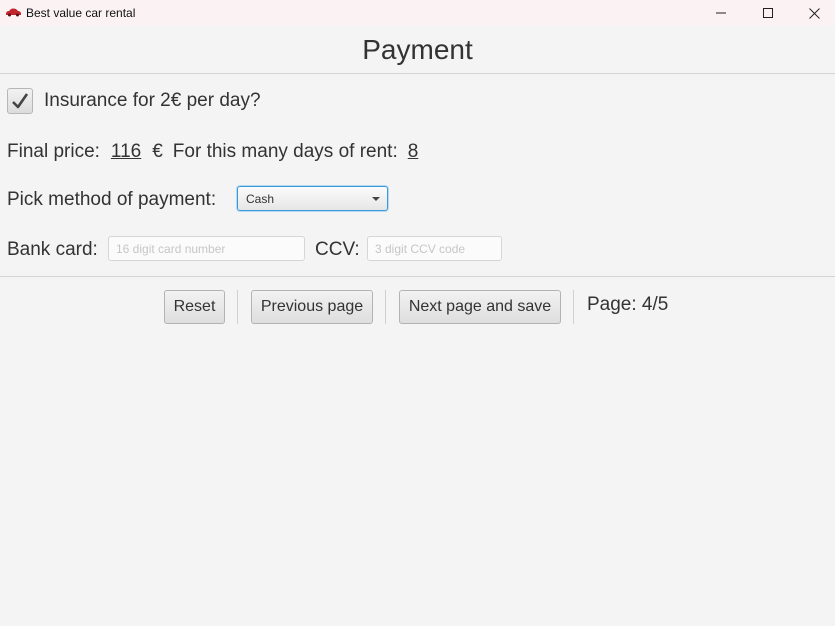 This screenshot has height=626, width=835. I want to click on payment-row: Pick method of payment:, so click(111, 200).